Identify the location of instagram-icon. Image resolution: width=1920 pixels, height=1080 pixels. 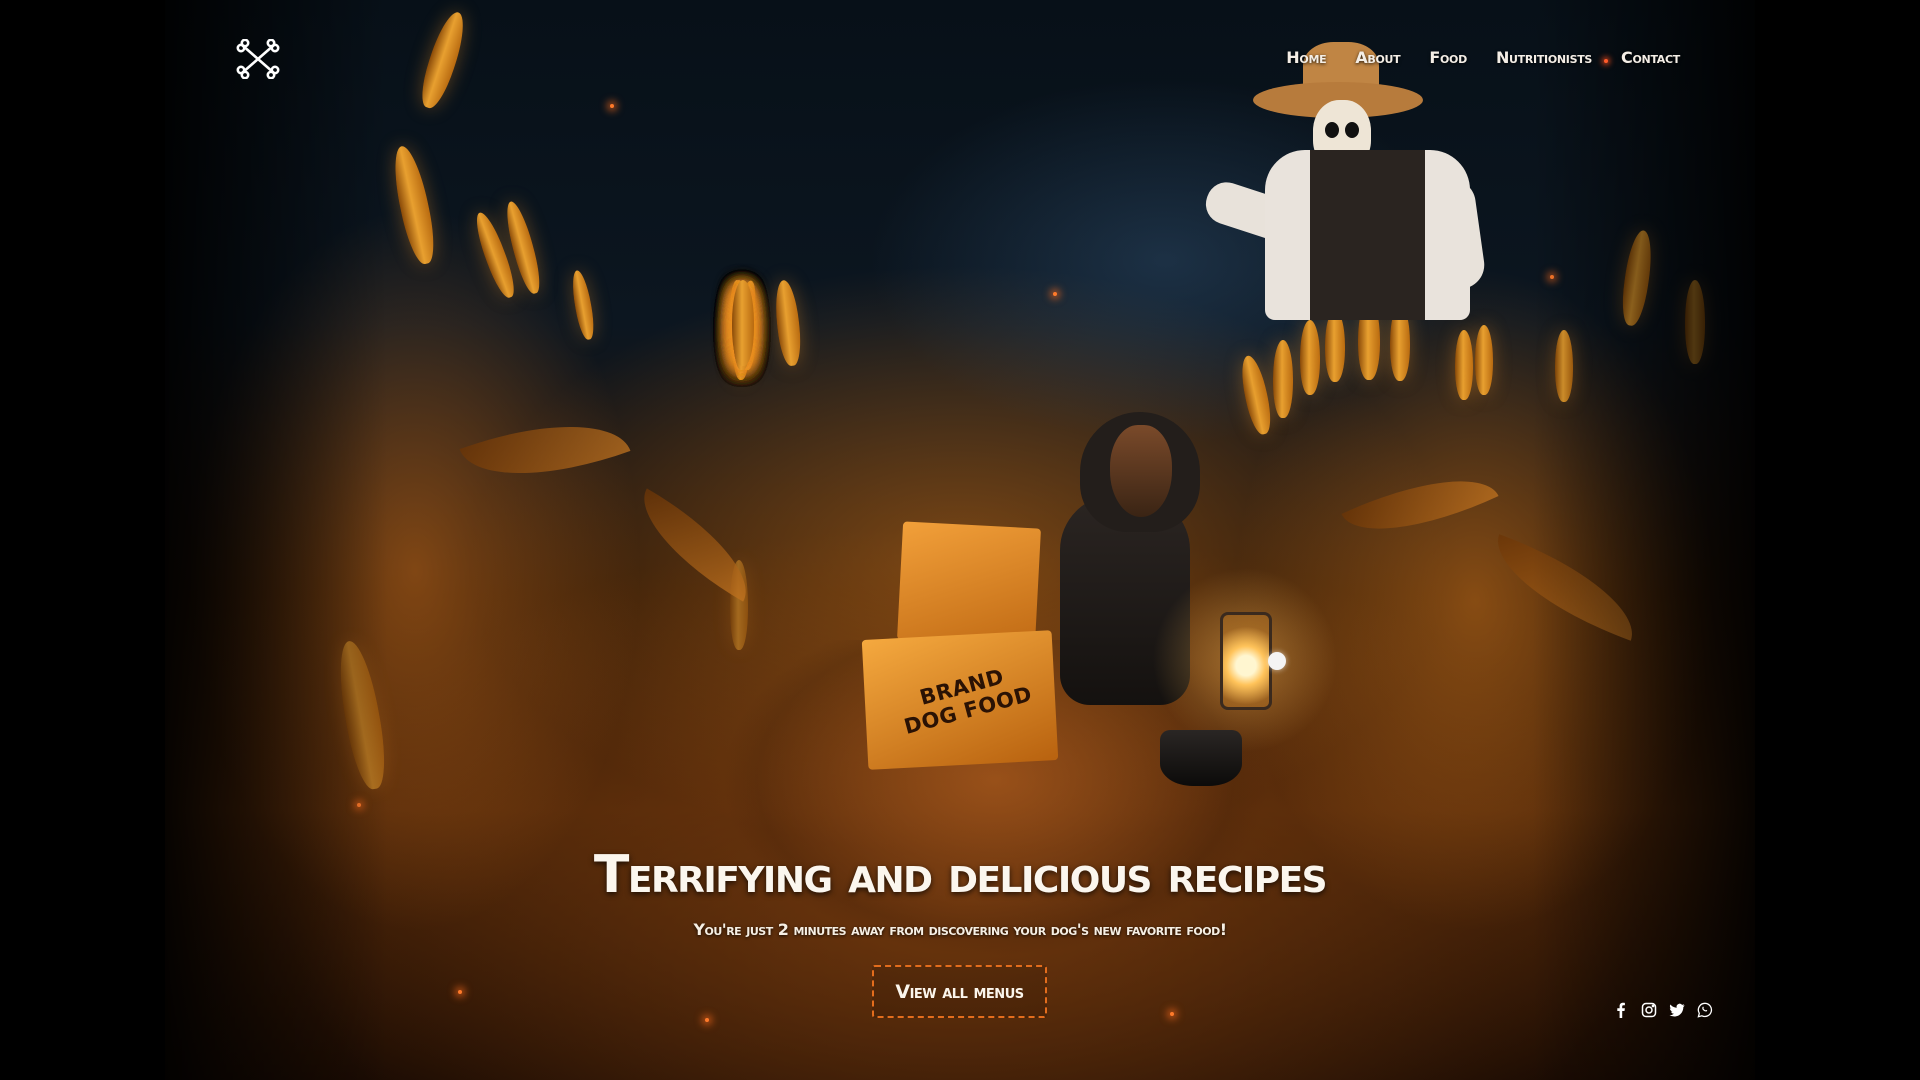
(1649, 1010).